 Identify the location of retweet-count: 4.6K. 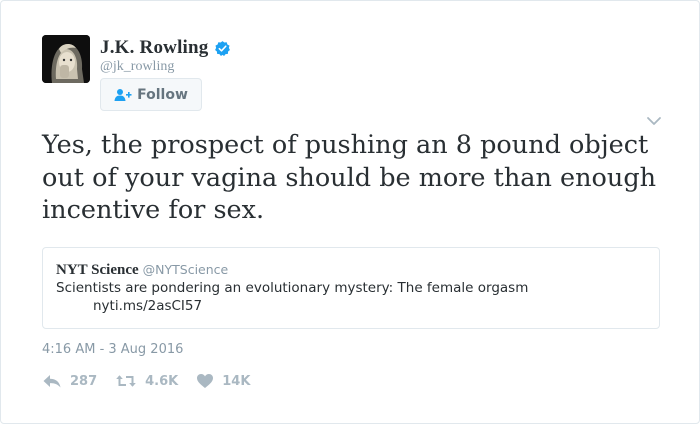
(162, 381).